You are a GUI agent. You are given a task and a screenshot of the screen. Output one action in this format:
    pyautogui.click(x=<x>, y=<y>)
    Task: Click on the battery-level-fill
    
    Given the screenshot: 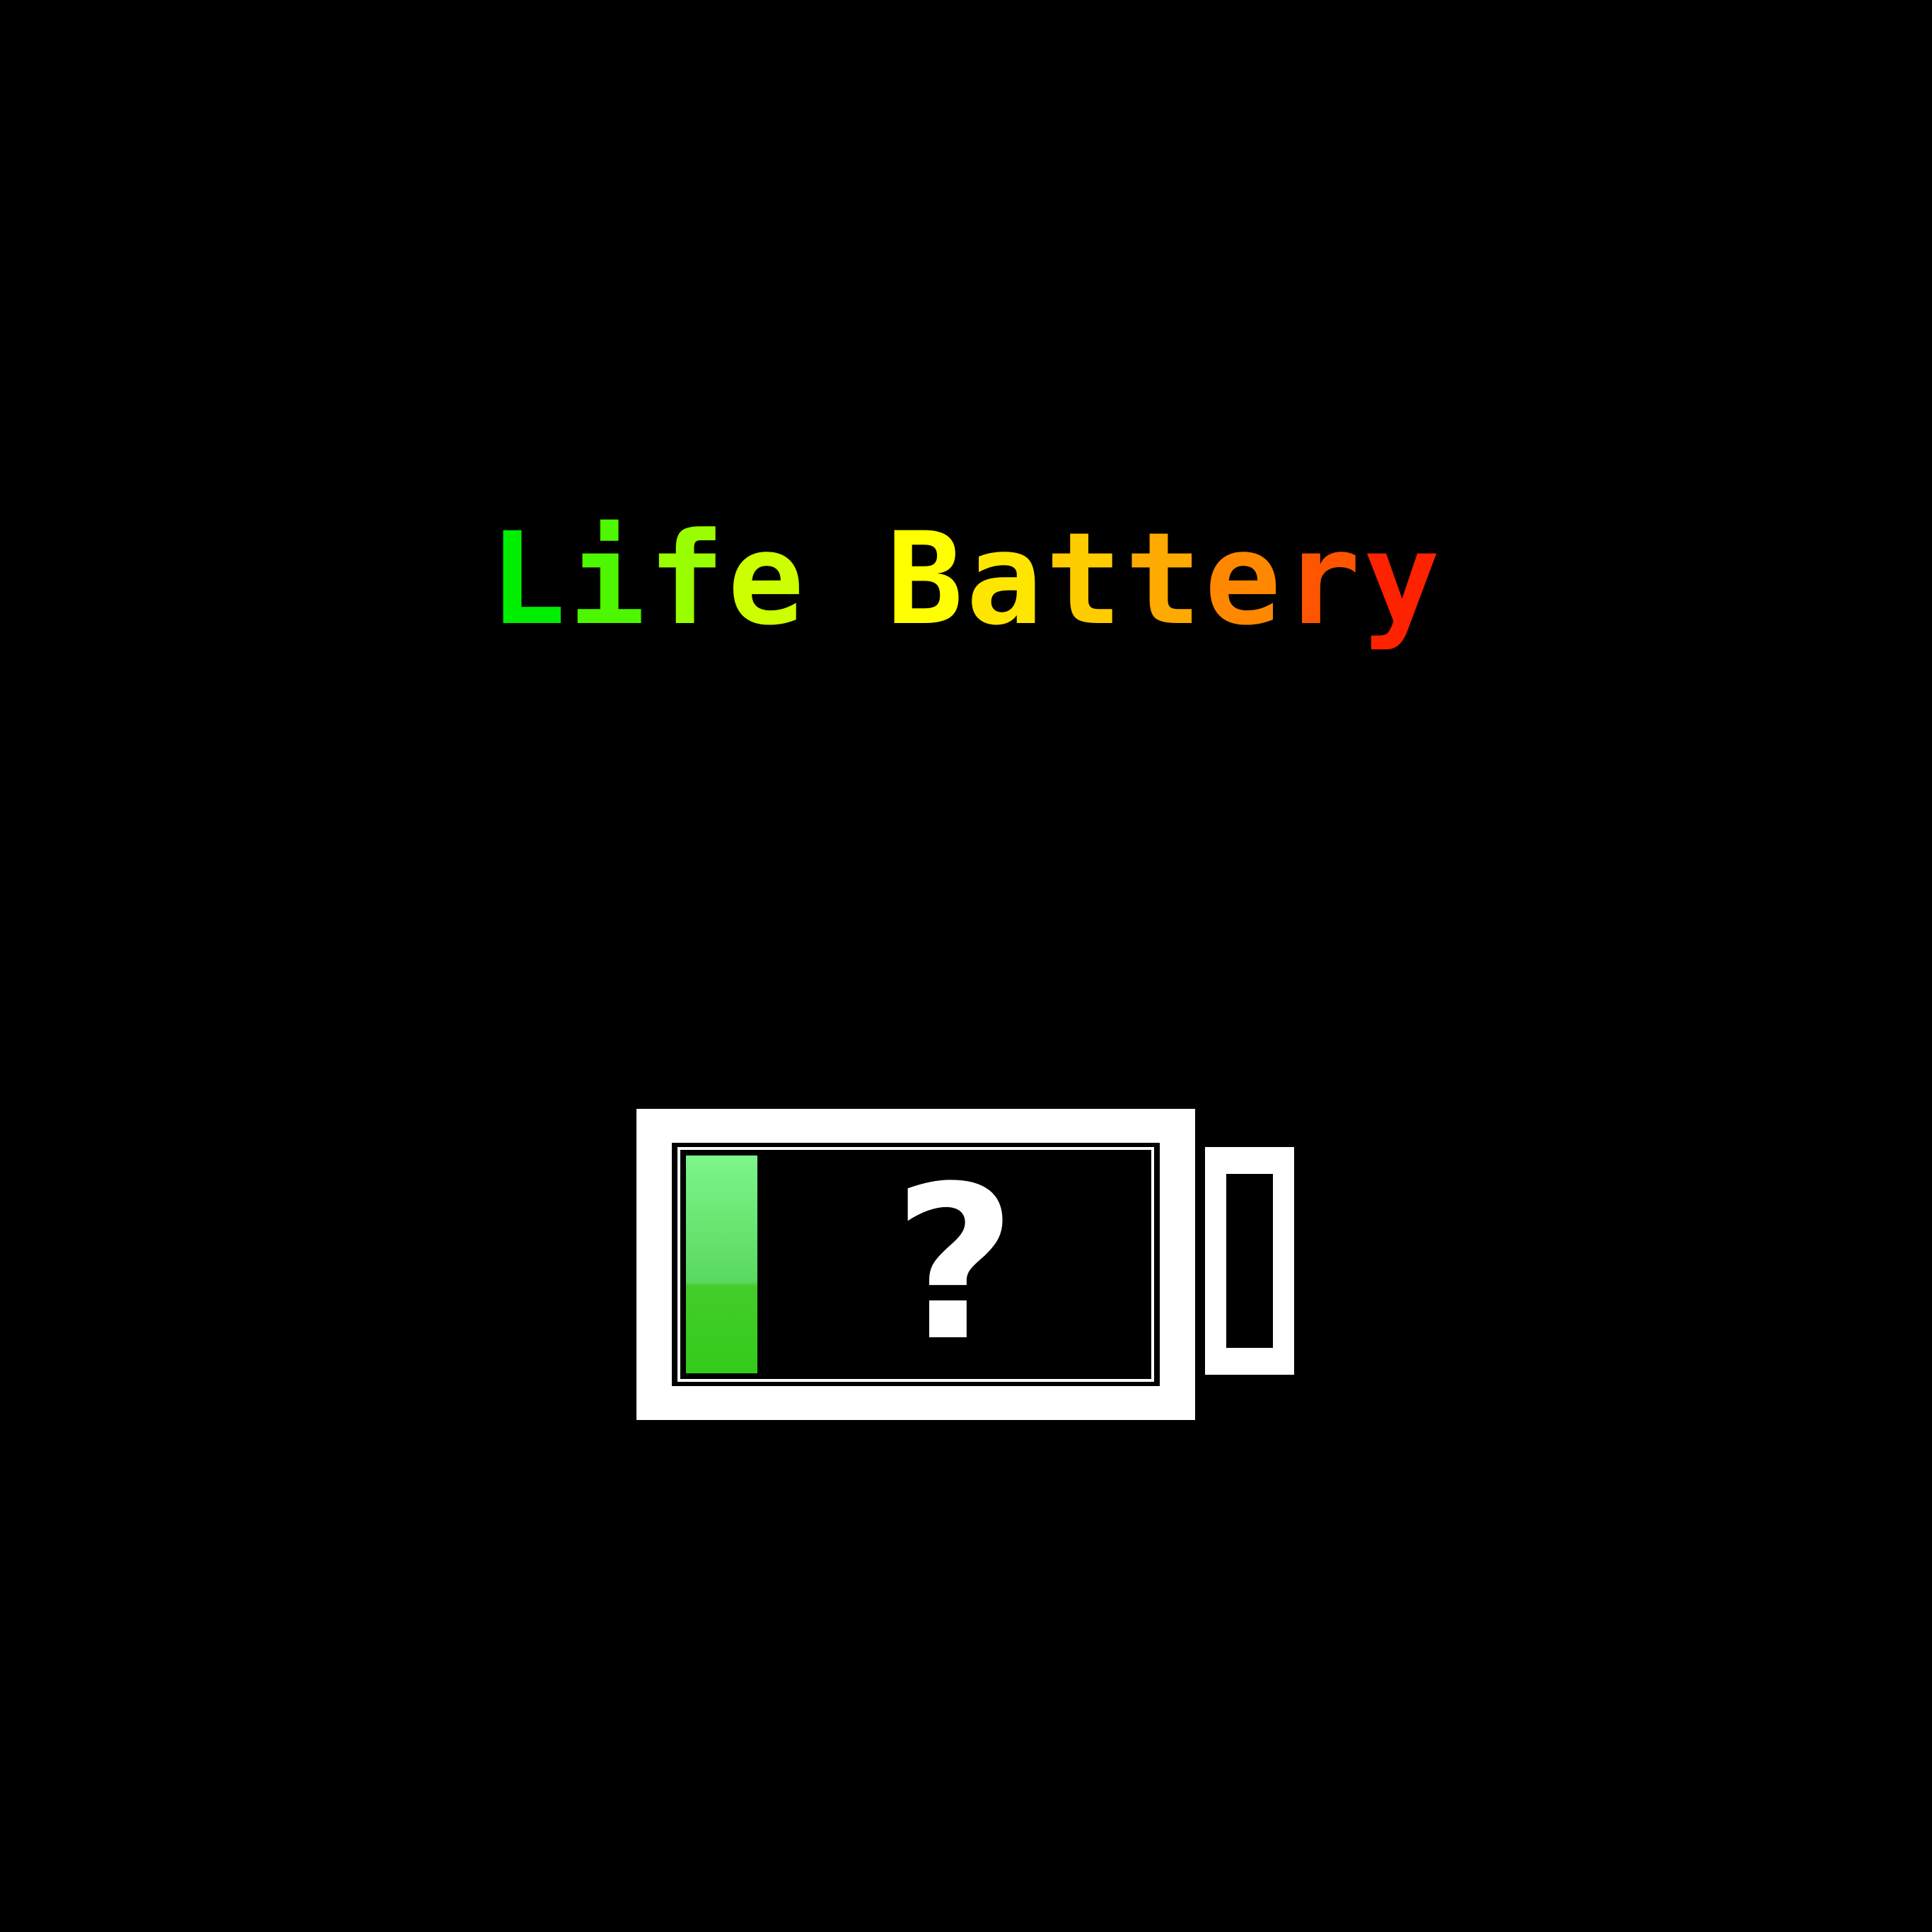 What is the action you would take?
    pyautogui.click(x=721, y=1264)
    